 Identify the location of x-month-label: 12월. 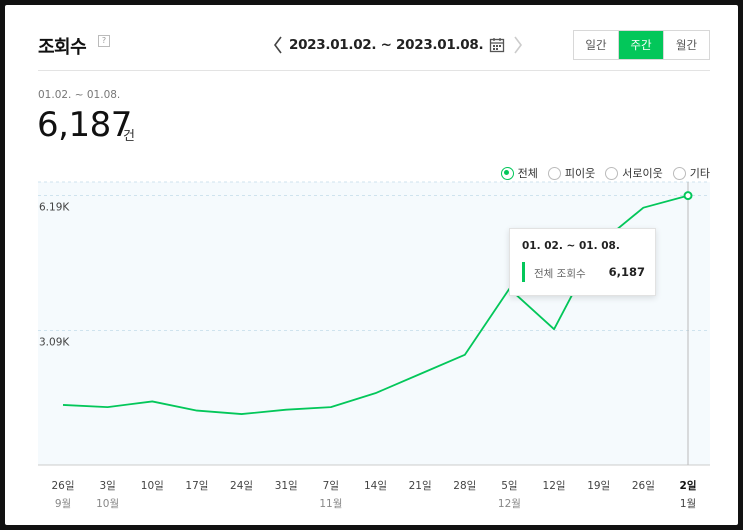
(509, 504).